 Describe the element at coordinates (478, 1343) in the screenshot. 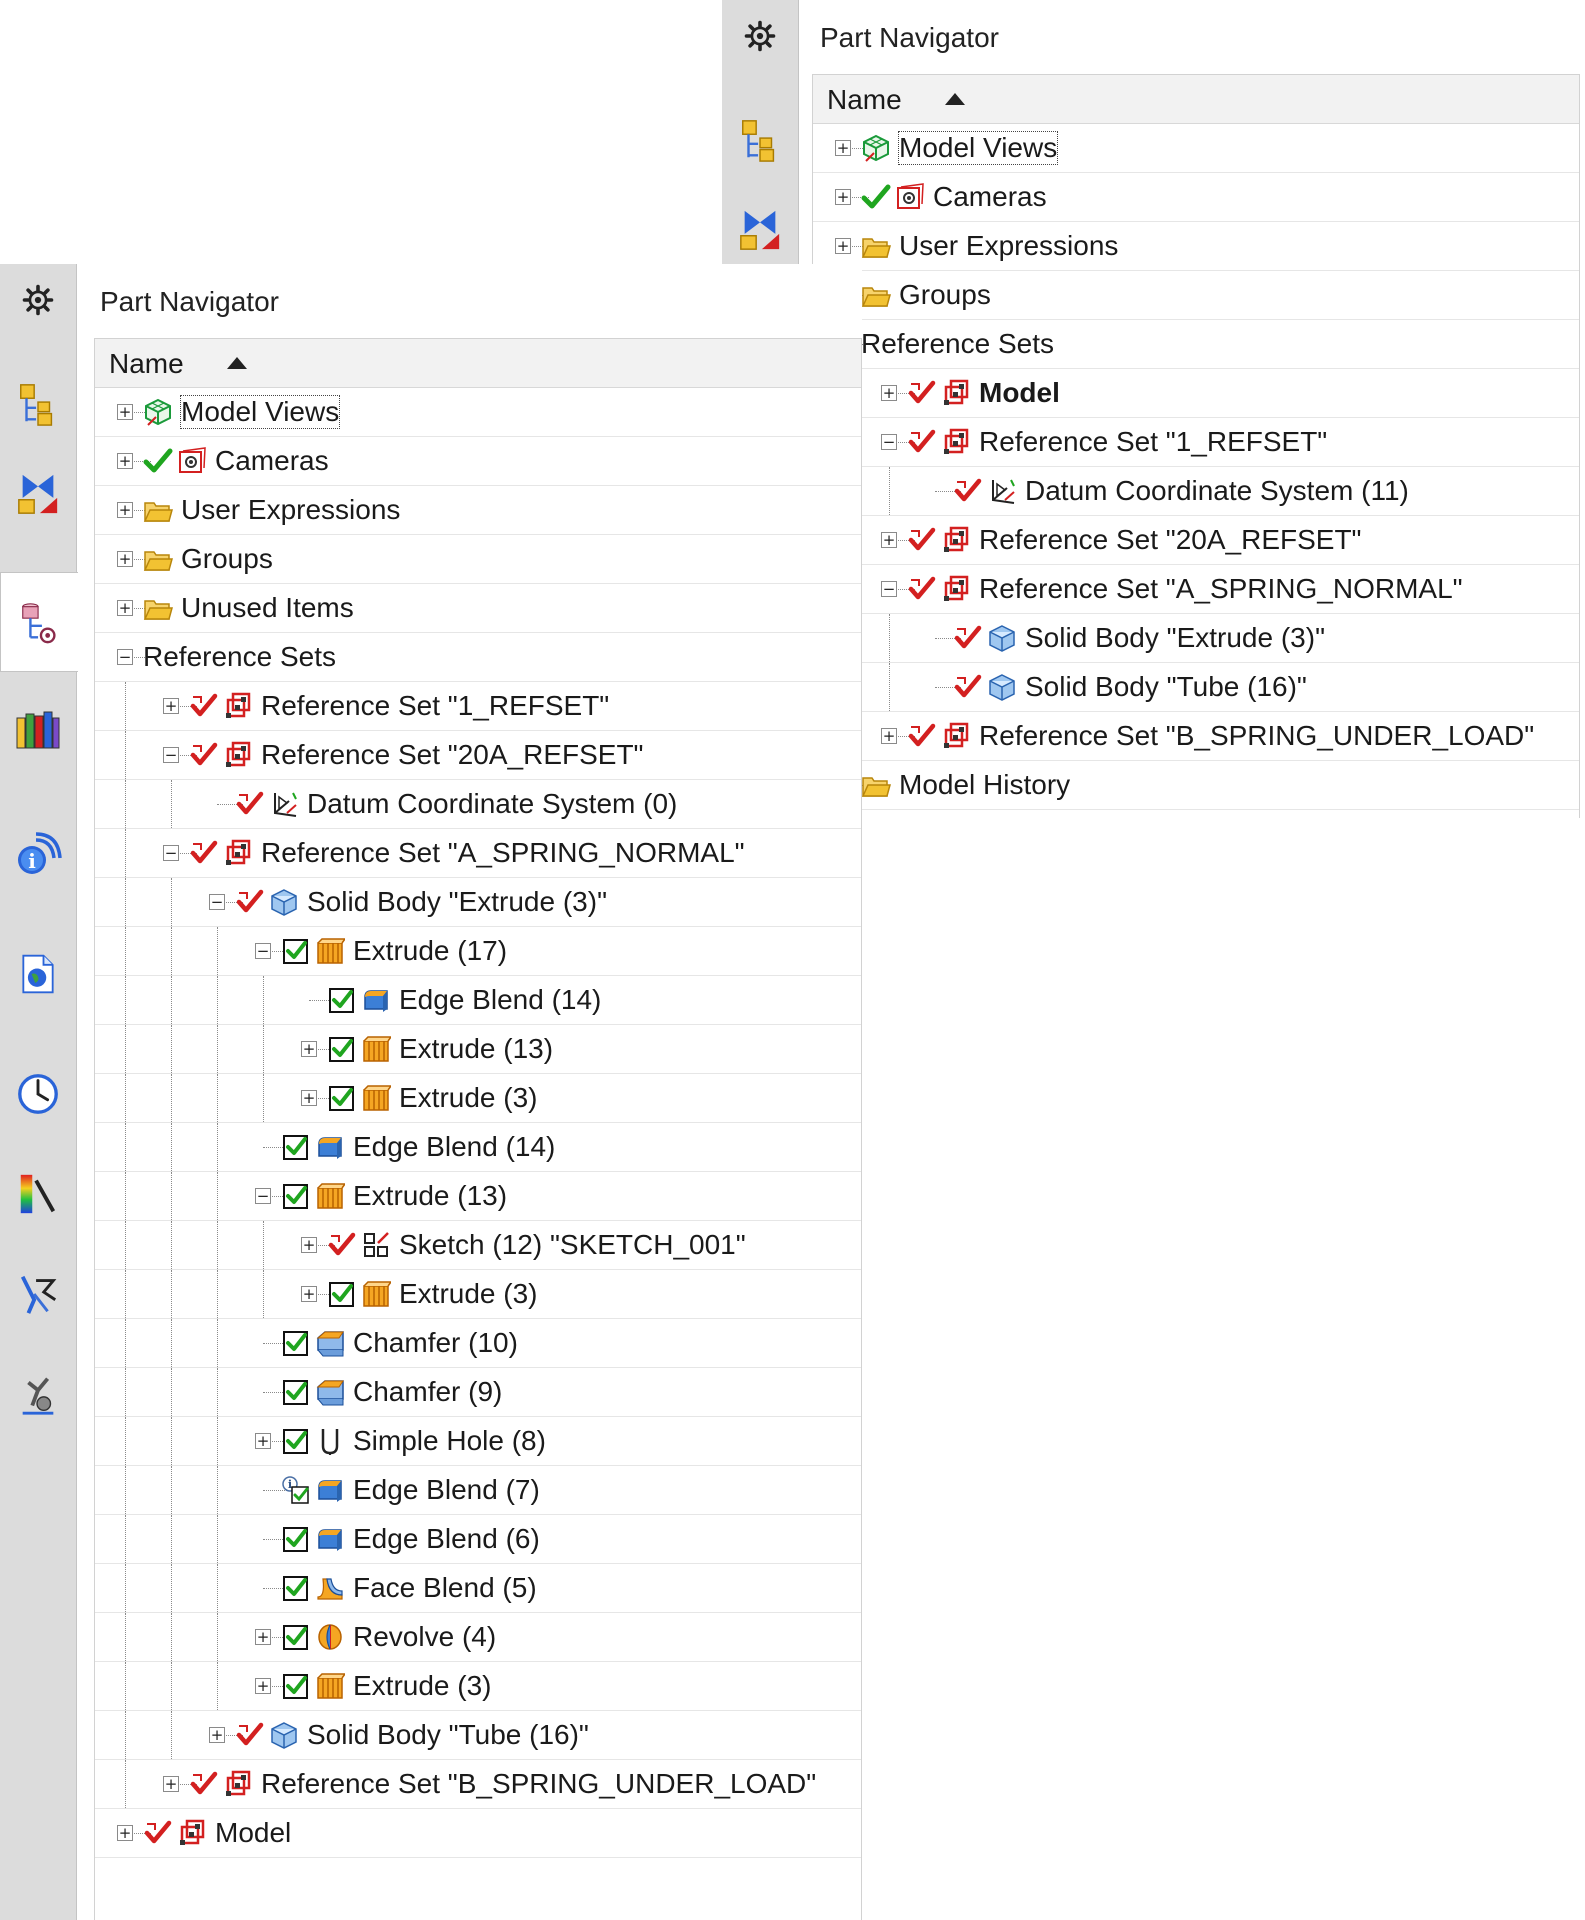

I see `tree-node: Chamfer (10)` at that location.